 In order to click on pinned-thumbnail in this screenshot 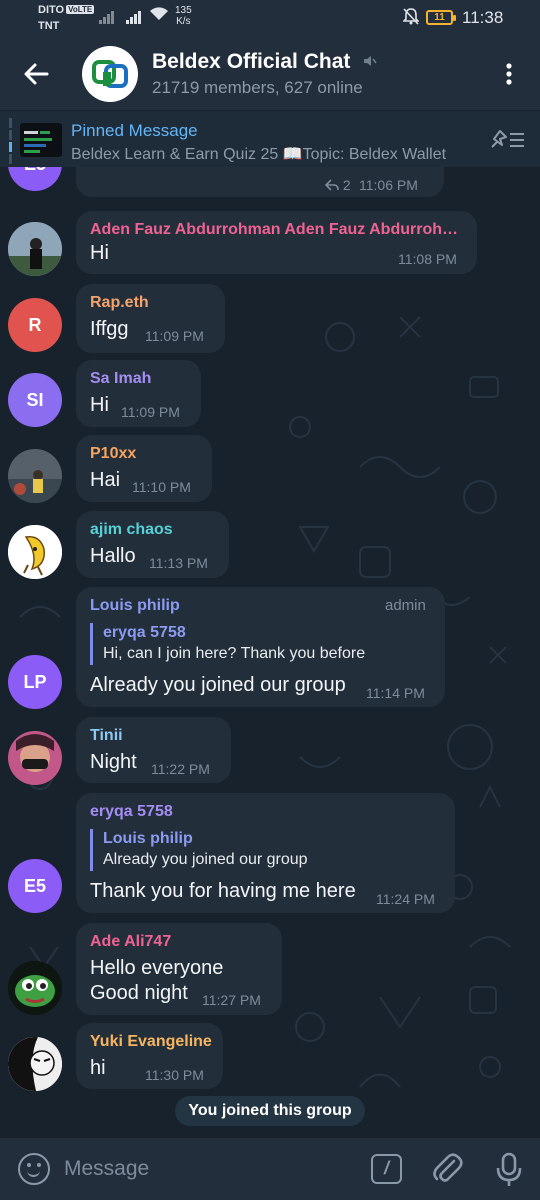, I will do `click(41, 140)`.